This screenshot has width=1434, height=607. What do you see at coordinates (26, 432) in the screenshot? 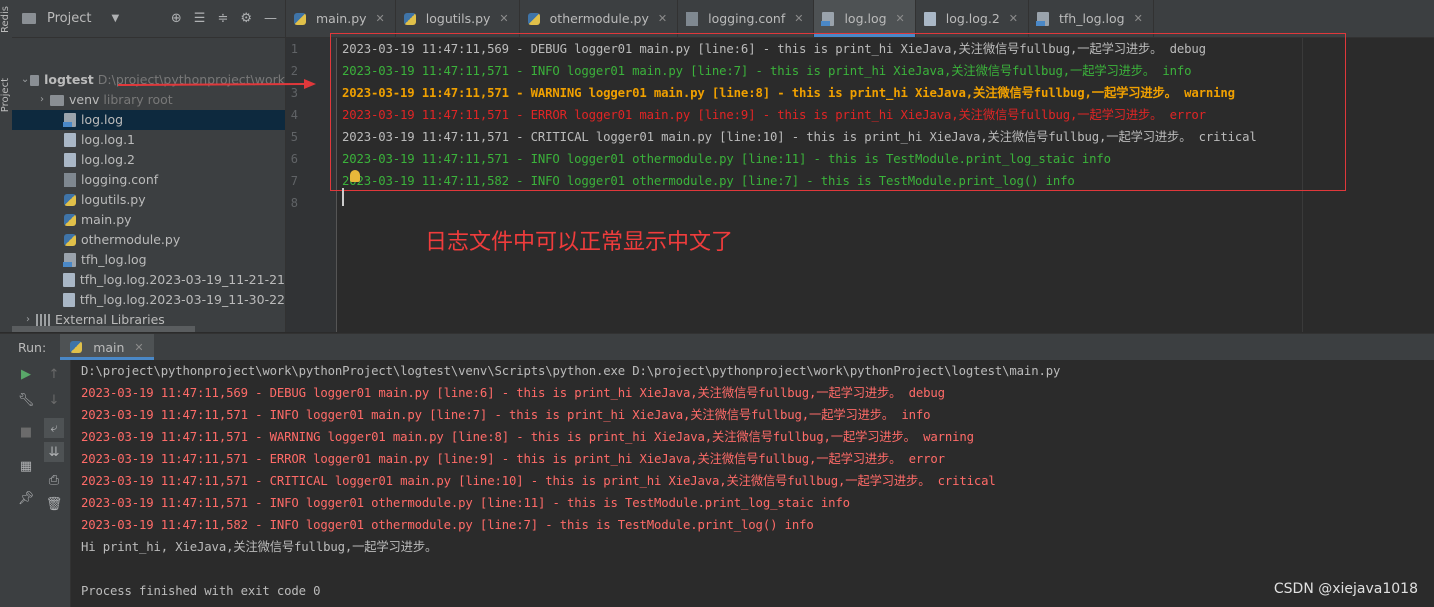
I see `stop-icon: ■` at bounding box center [26, 432].